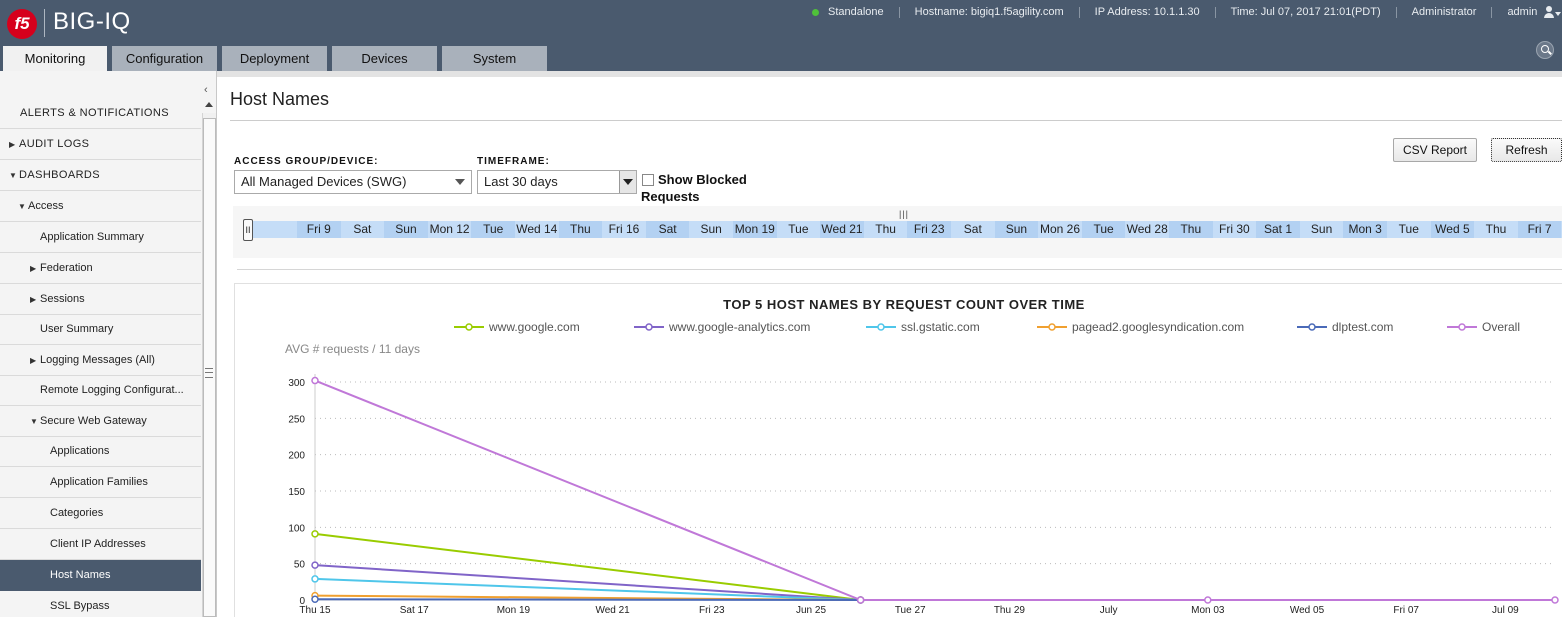 This screenshot has width=1562, height=617. What do you see at coordinates (940, 327) in the screenshot?
I see `legend-label: ssl.gstatic.com` at bounding box center [940, 327].